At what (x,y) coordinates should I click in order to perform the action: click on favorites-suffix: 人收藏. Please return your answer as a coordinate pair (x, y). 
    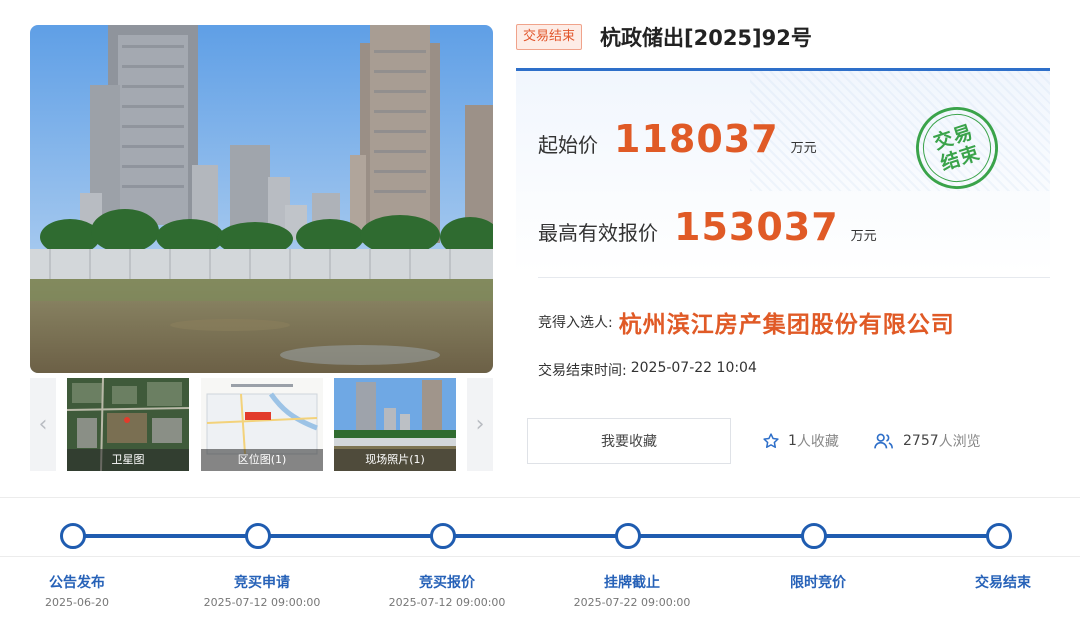
    Looking at the image, I should click on (817, 442).